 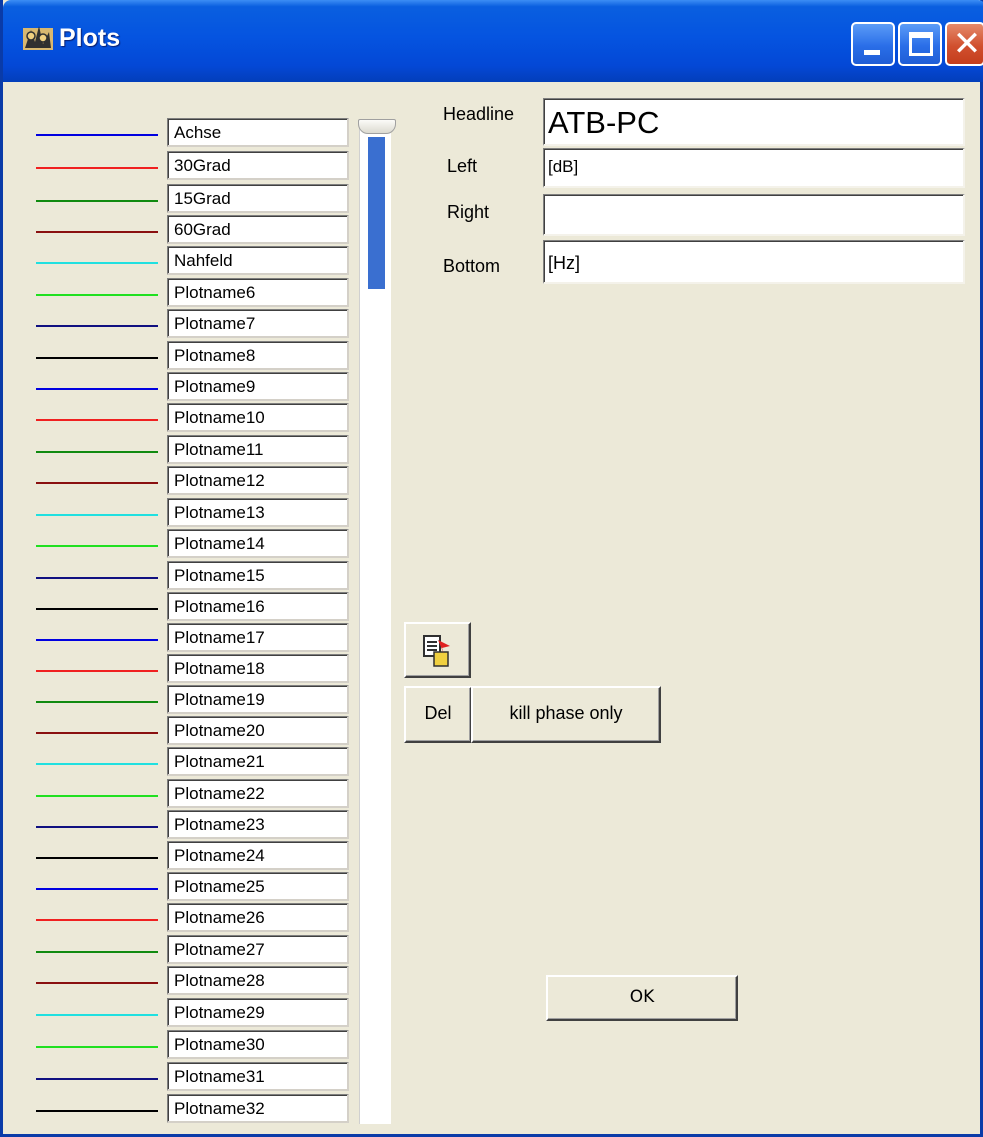 I want to click on left-axis-input: [dB], so click(x=754, y=168).